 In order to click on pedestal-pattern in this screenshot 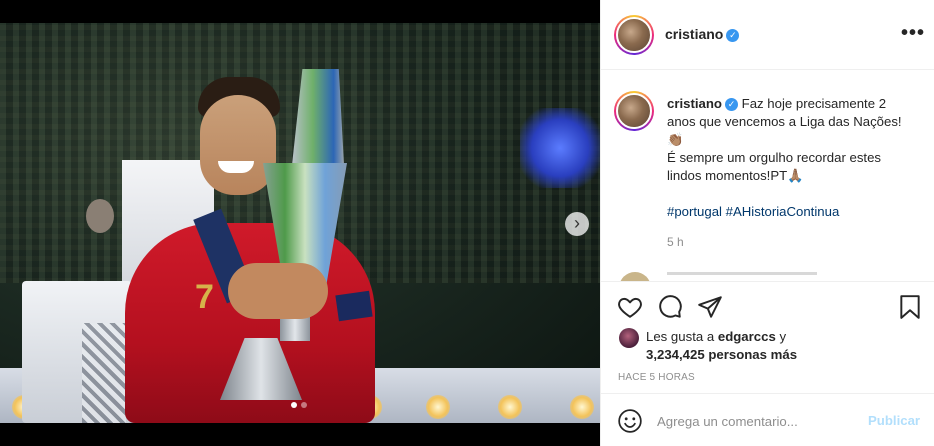, I will do `click(104, 373)`.